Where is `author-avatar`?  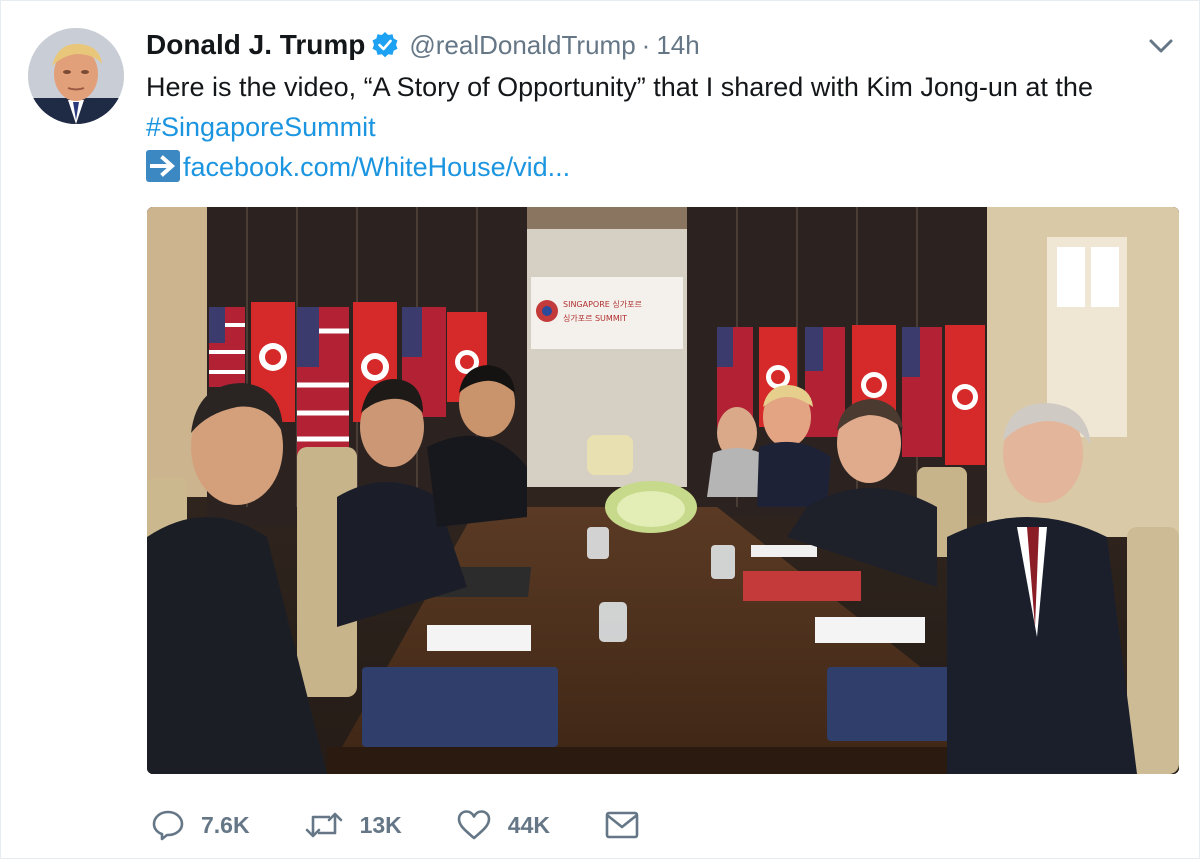
author-avatar is located at coordinates (76, 76).